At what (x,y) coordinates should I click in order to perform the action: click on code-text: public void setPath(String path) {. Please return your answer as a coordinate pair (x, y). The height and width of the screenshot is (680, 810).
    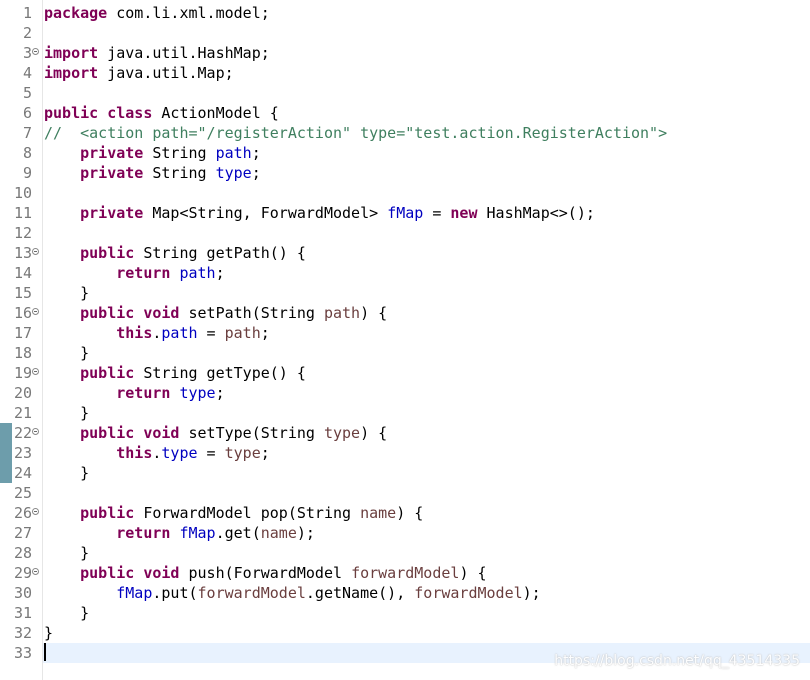
    Looking at the image, I should click on (215, 313).